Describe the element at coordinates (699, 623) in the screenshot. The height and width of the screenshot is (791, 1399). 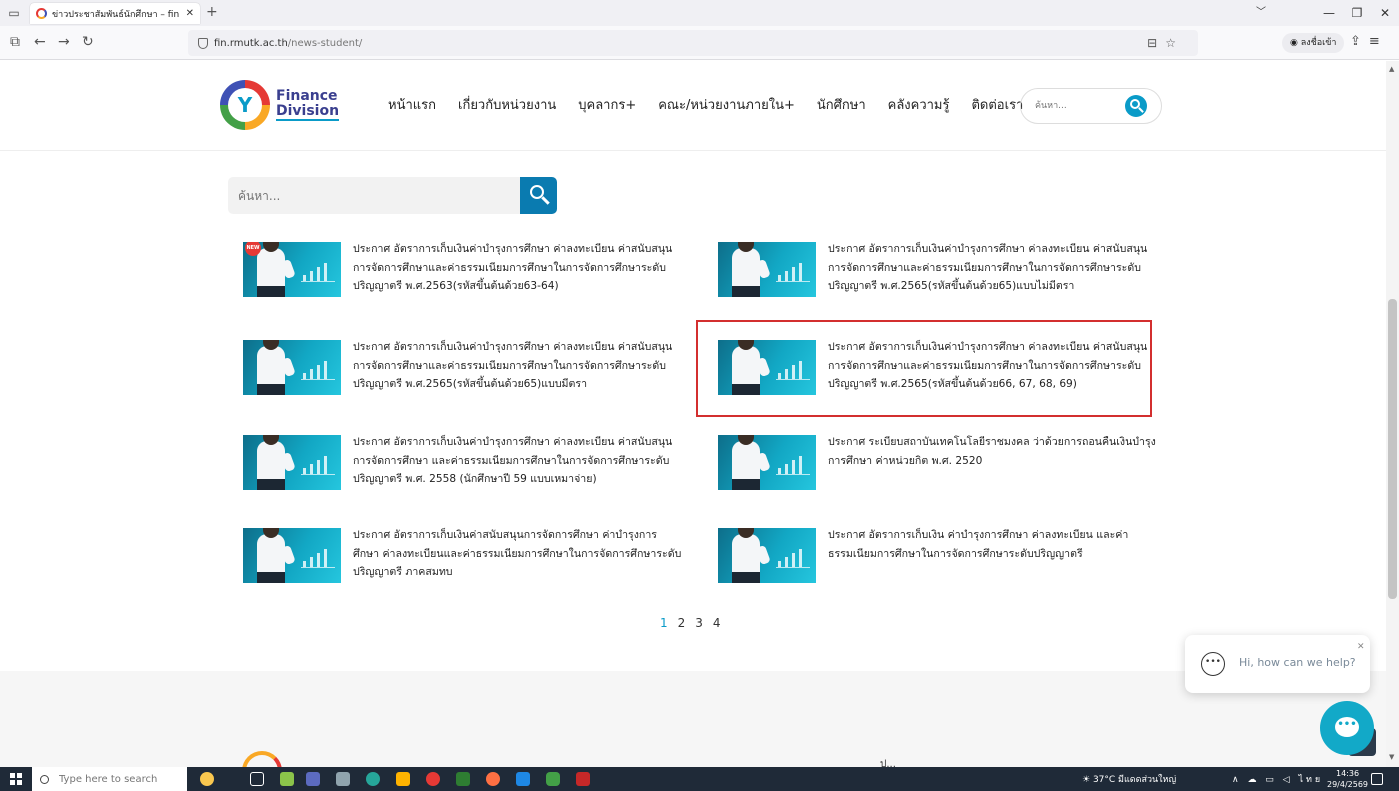
I see `page-link-3: 3` at that location.